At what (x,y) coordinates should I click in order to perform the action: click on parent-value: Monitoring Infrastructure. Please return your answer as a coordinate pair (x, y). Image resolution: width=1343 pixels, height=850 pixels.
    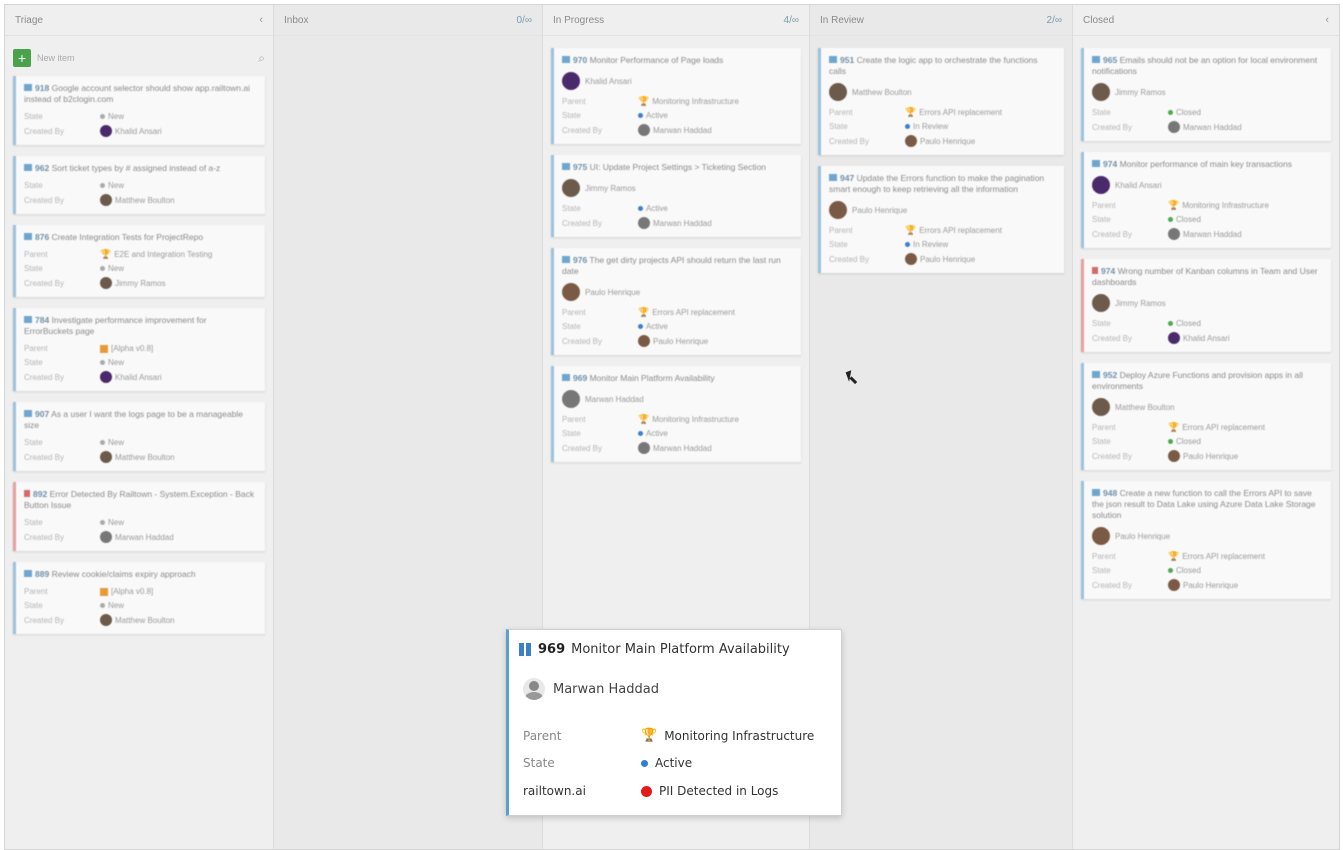
    Looking at the image, I should click on (739, 736).